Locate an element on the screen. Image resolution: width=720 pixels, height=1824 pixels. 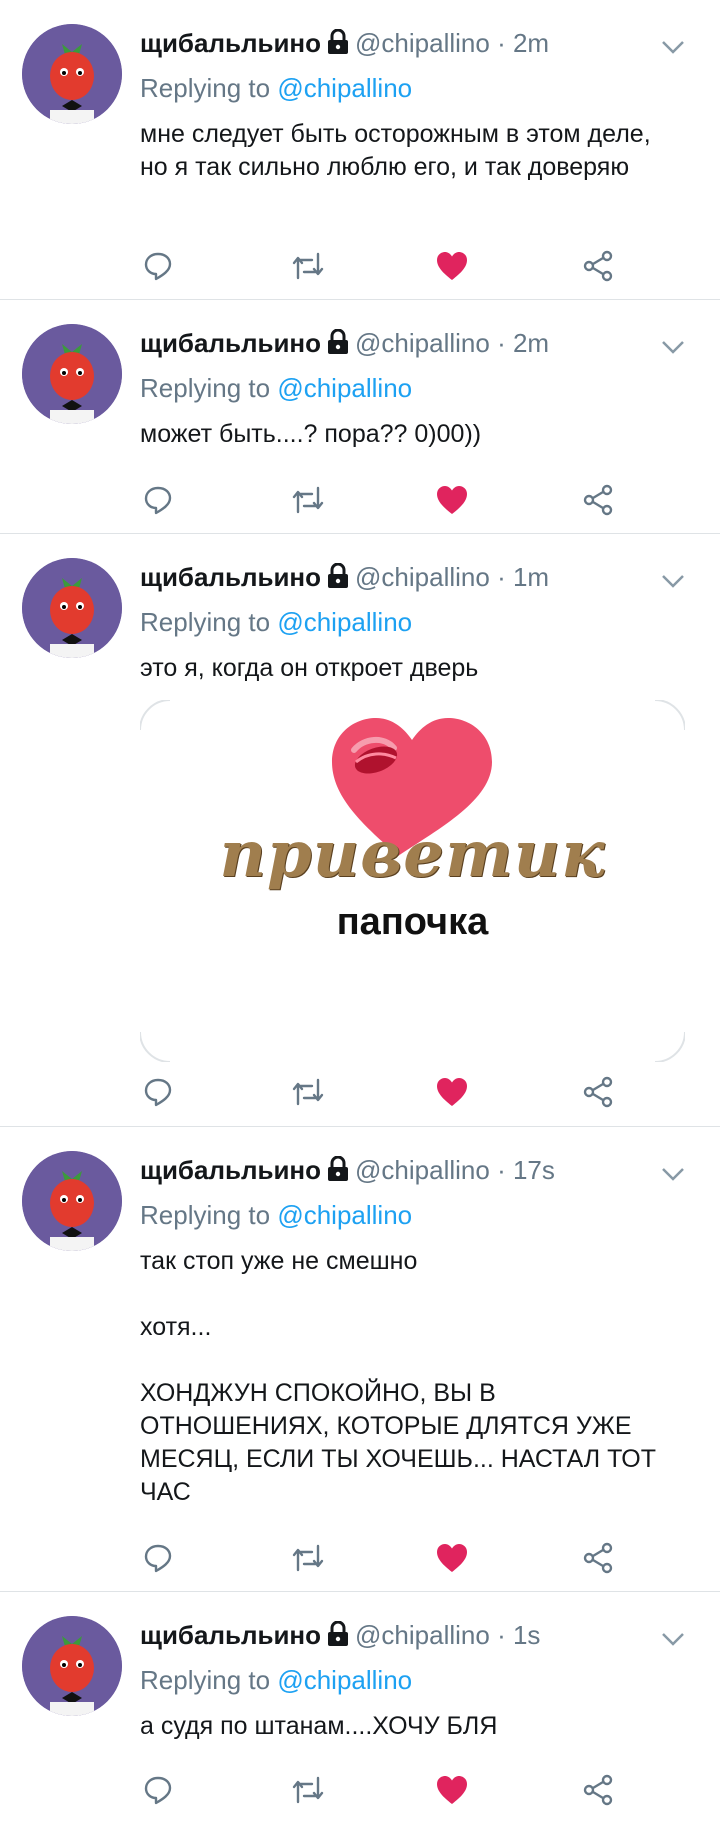
media-caption-line1: приветик is located at coordinates (412, 854).